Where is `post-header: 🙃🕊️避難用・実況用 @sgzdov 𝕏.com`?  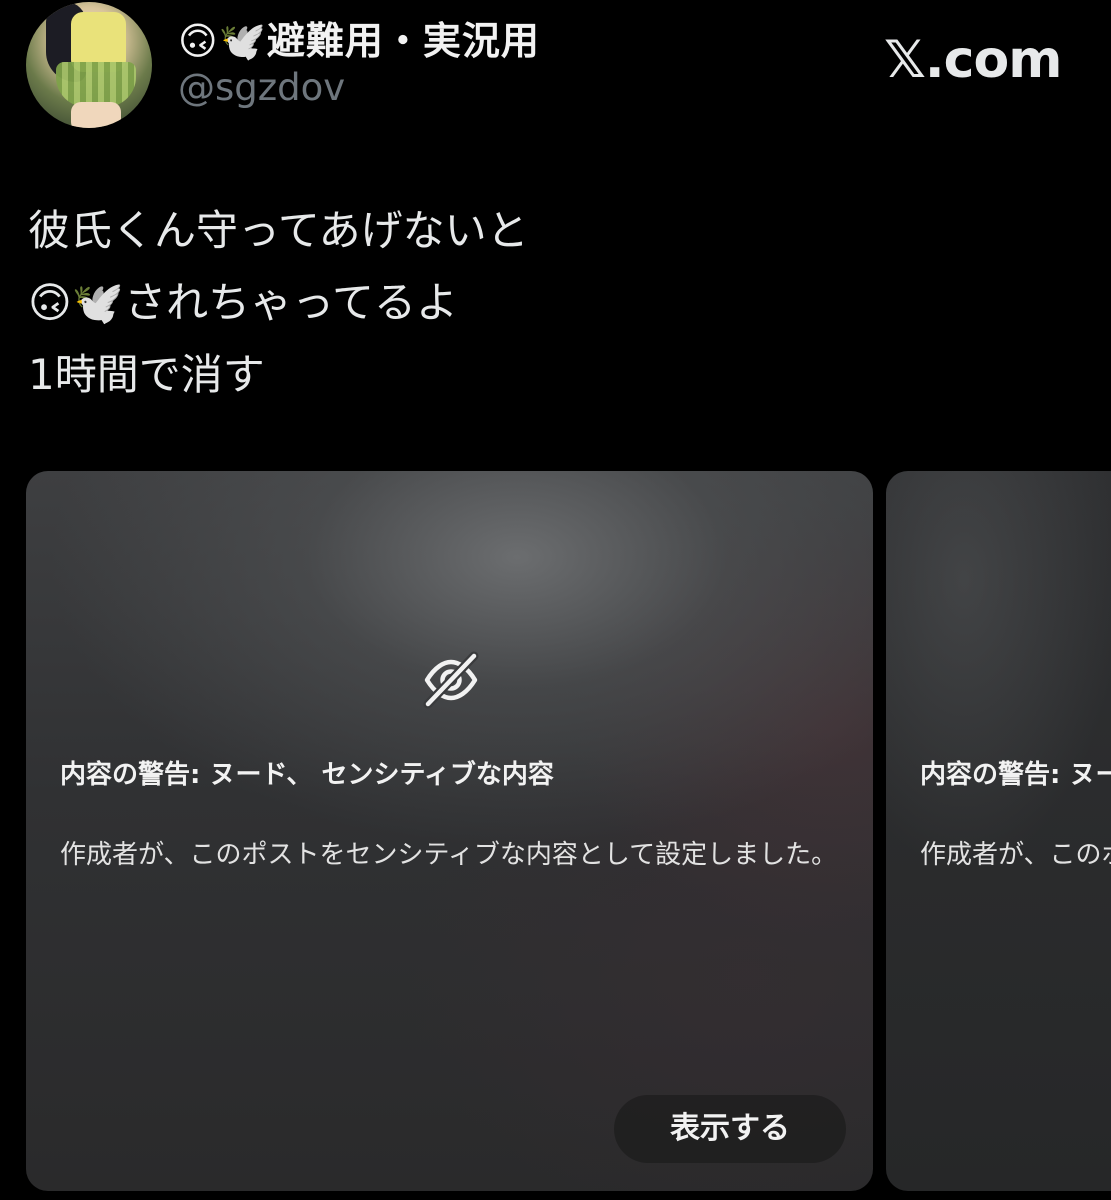 post-header: 🙃🕊️避難用・実況用 @sgzdov 𝕏.com is located at coordinates (555, 70).